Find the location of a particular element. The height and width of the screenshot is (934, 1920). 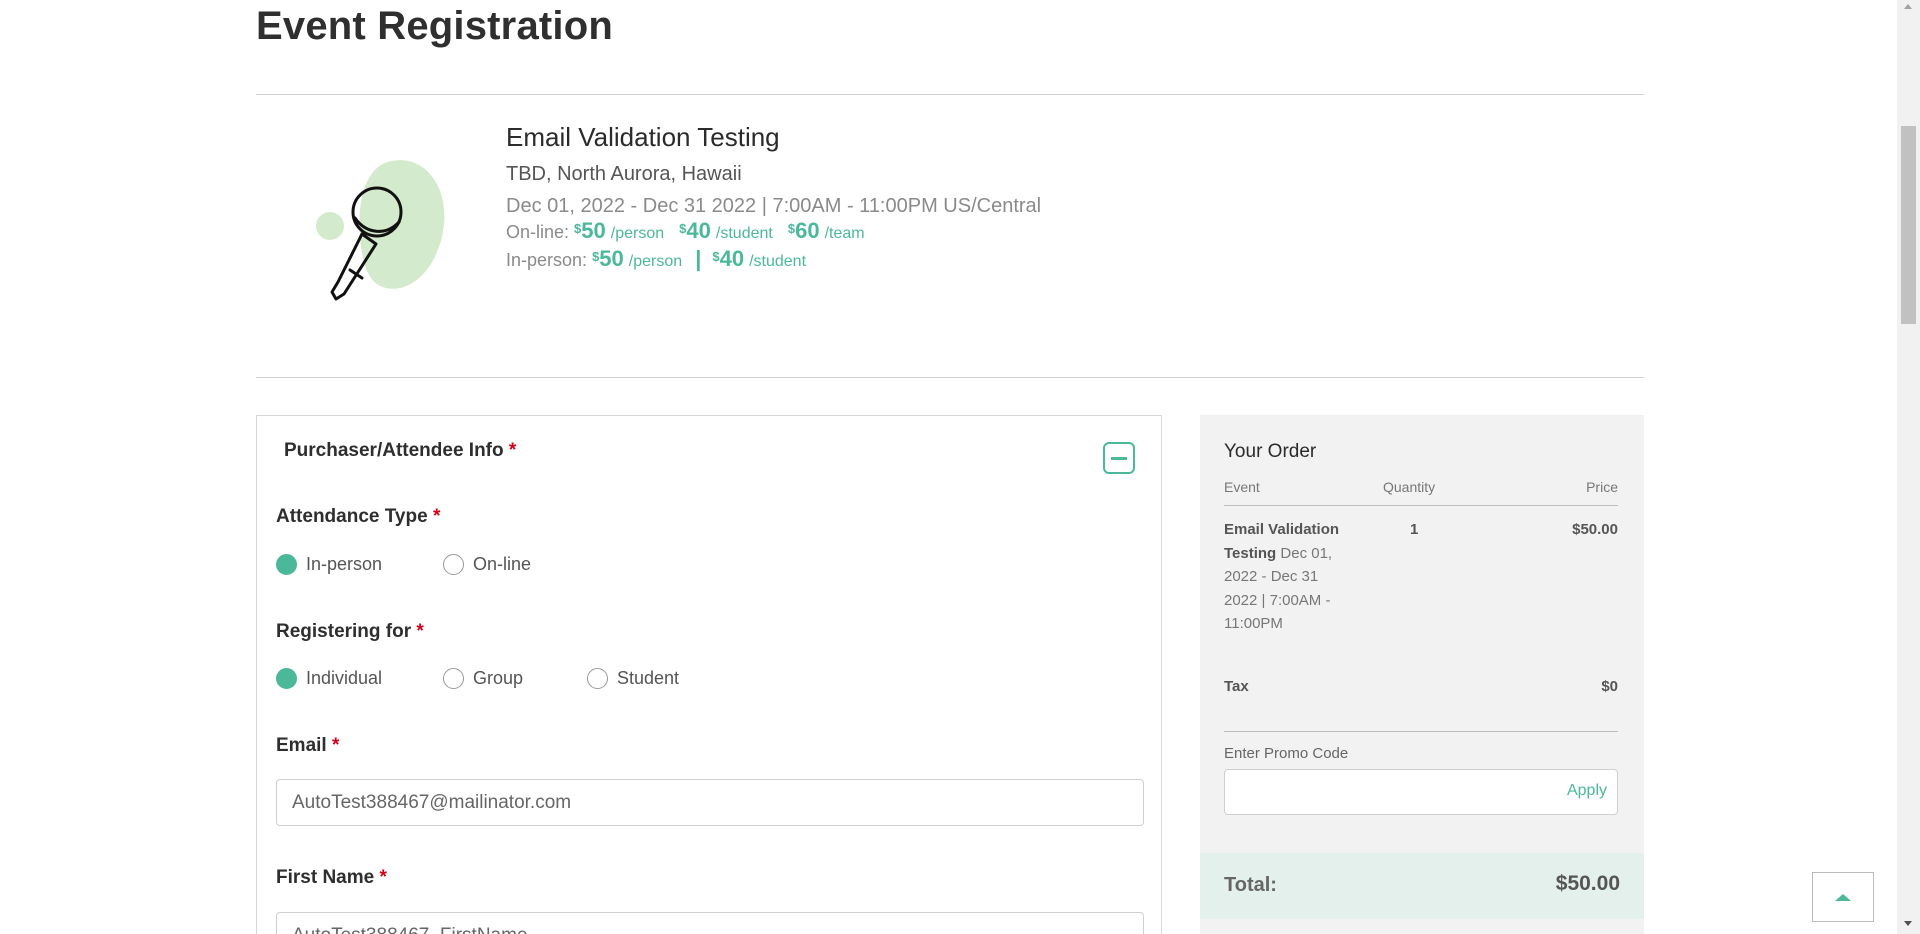

total-bar: Total: $50.00 is located at coordinates (1422, 886).